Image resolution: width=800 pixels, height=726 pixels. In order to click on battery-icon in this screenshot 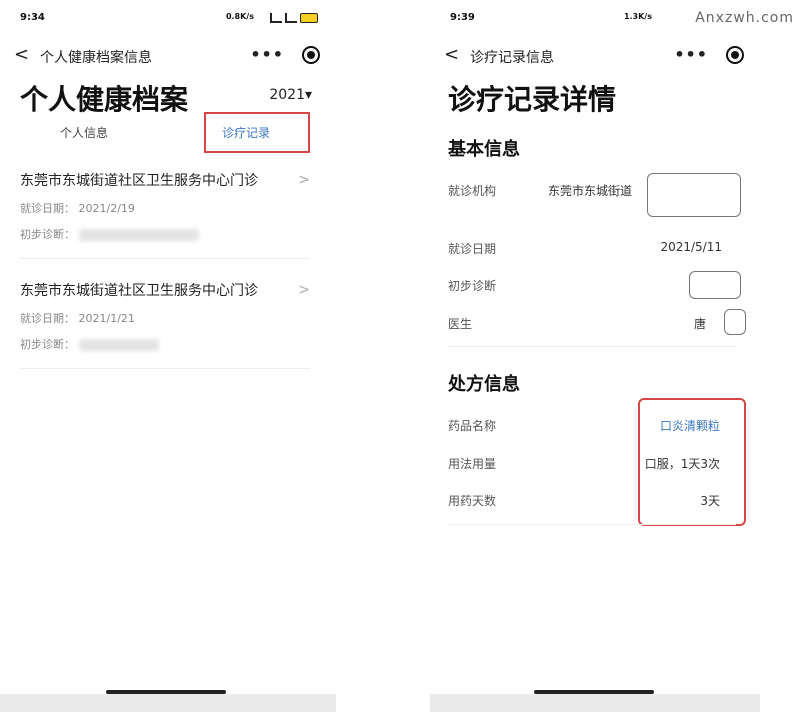, I will do `click(309, 18)`.